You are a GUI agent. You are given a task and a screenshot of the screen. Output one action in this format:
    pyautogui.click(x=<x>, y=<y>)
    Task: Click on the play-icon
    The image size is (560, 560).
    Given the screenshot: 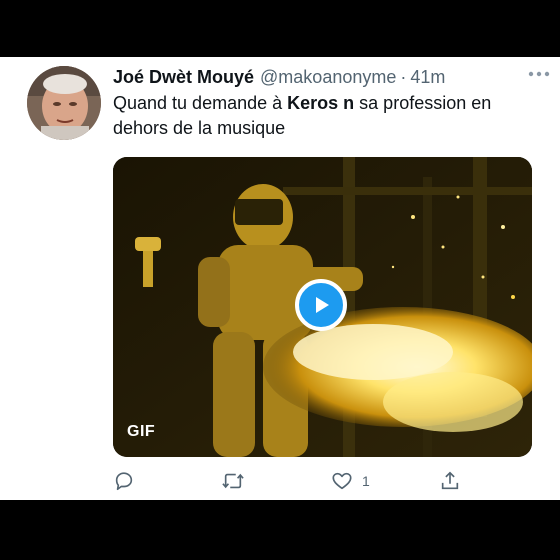 What is the action you would take?
    pyautogui.click(x=322, y=305)
    